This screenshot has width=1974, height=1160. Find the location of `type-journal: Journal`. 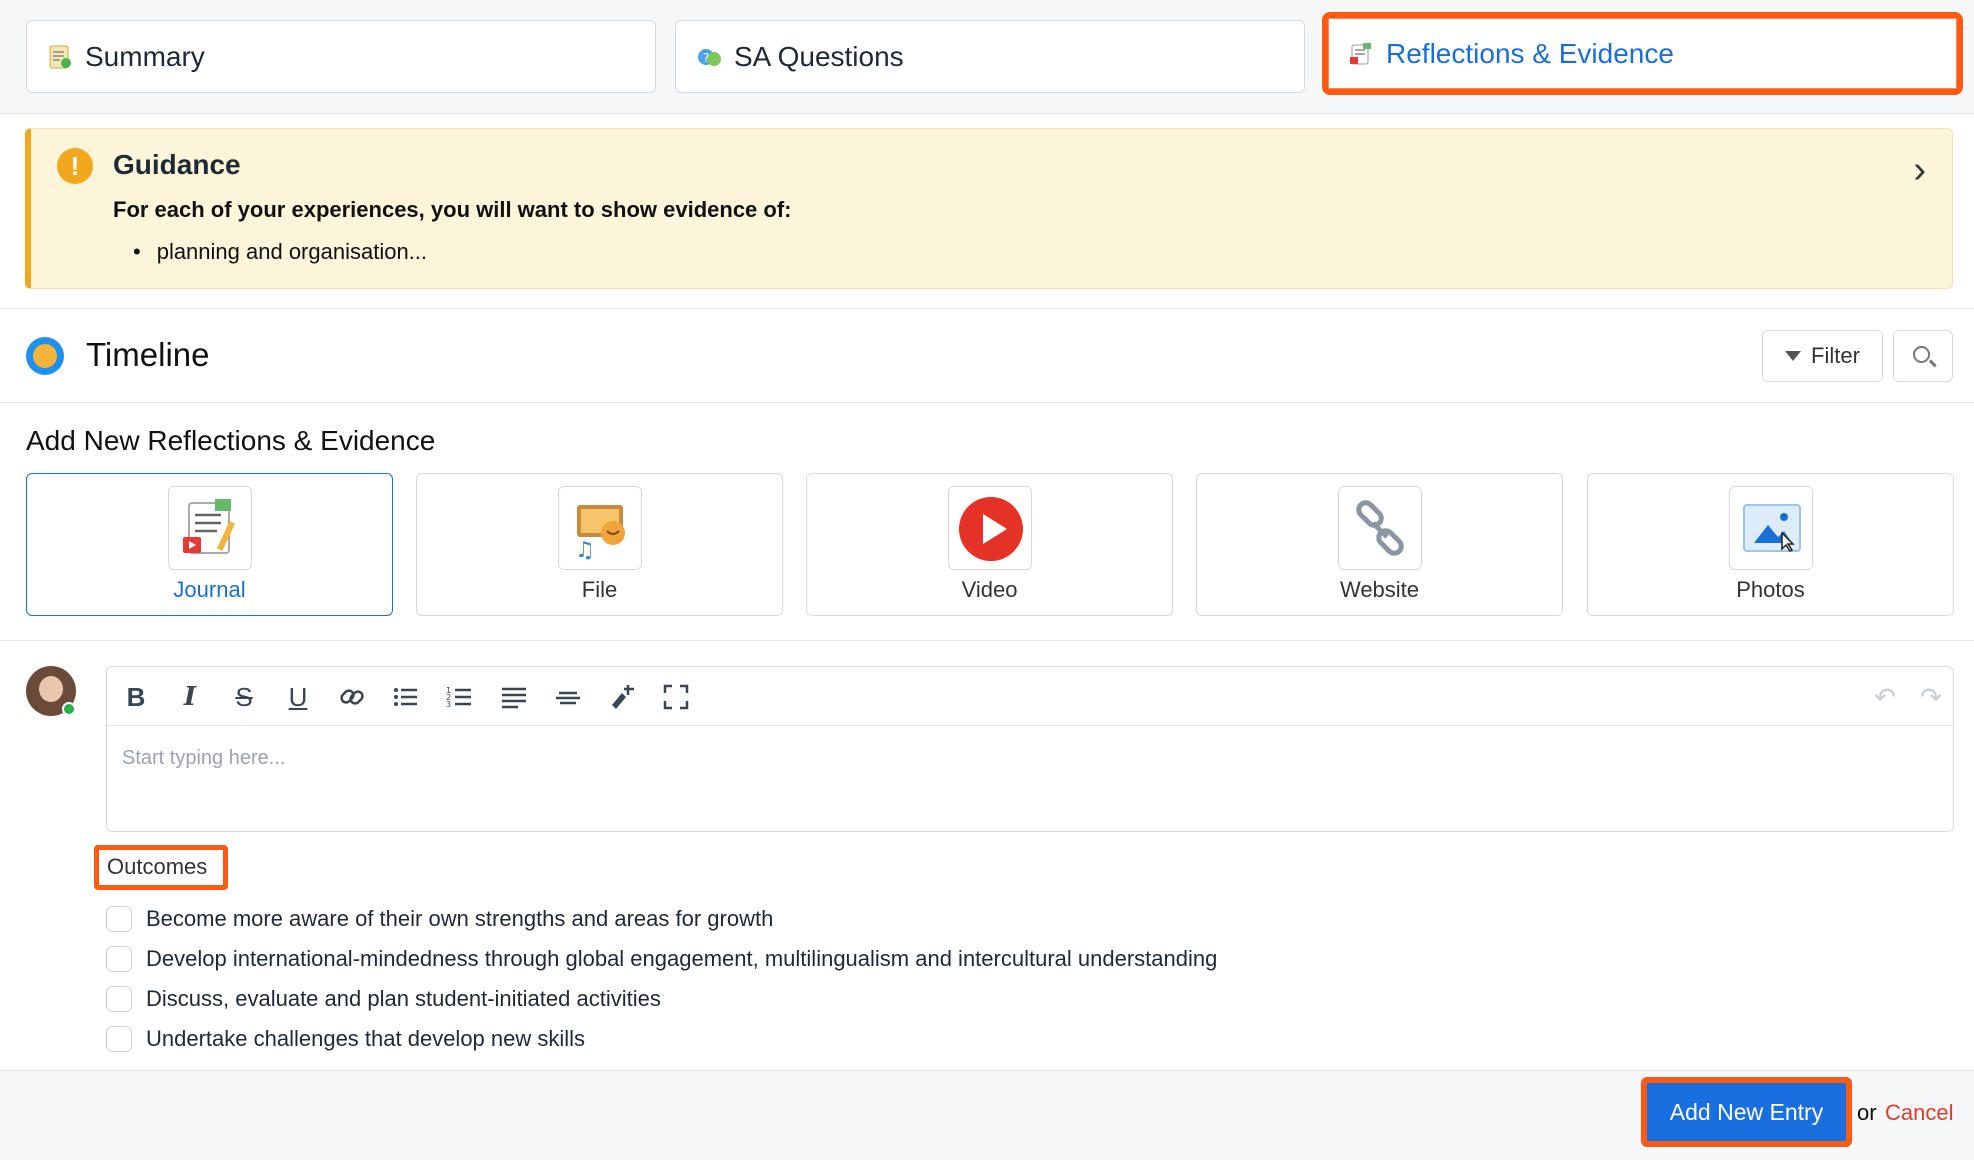

type-journal: Journal is located at coordinates (209, 544).